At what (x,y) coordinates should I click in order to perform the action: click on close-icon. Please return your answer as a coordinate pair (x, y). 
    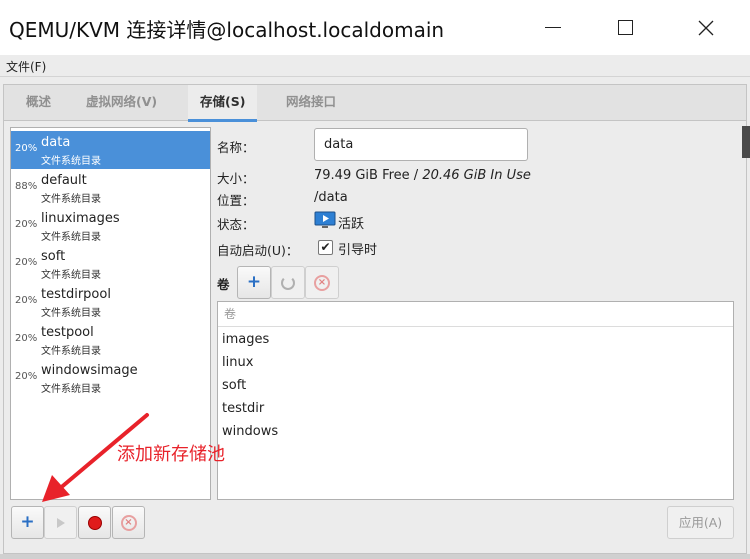
    Looking at the image, I should click on (706, 27).